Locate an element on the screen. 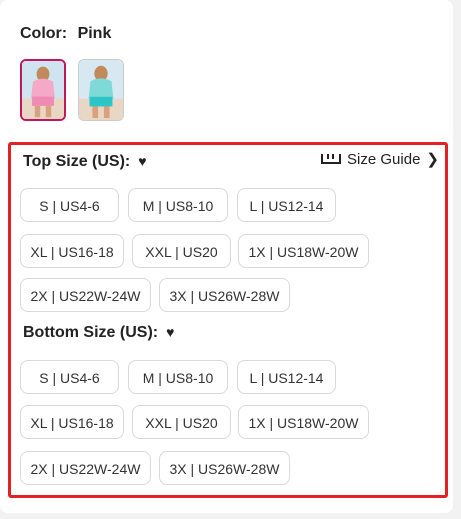 Image resolution: width=461 pixels, height=519 pixels. top-size-title-row: Top Size (US): ♥ is located at coordinates (85, 162).